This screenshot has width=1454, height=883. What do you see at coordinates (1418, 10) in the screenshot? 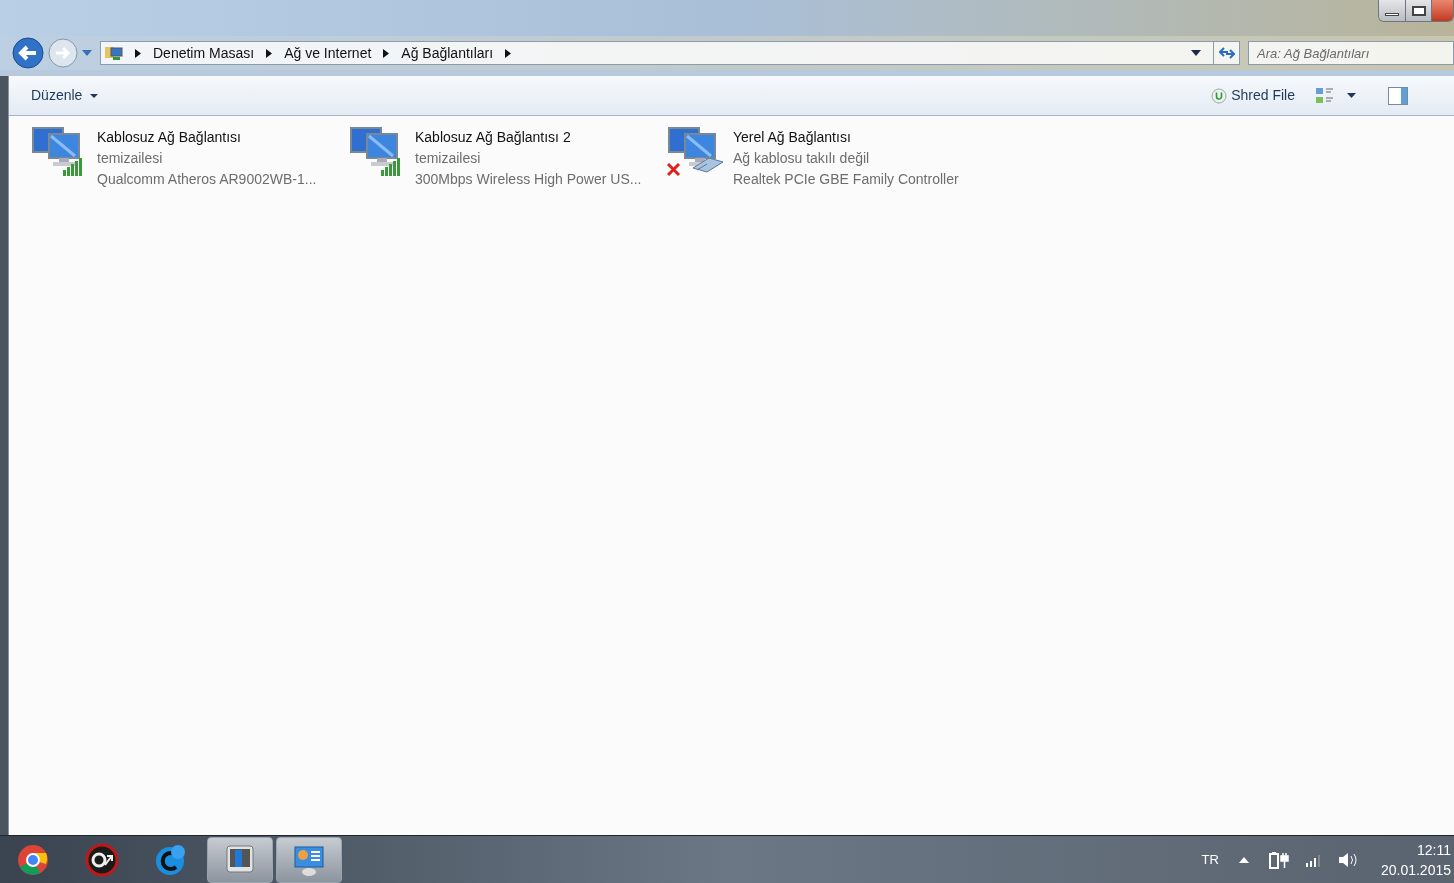
I see `maximize-button` at bounding box center [1418, 10].